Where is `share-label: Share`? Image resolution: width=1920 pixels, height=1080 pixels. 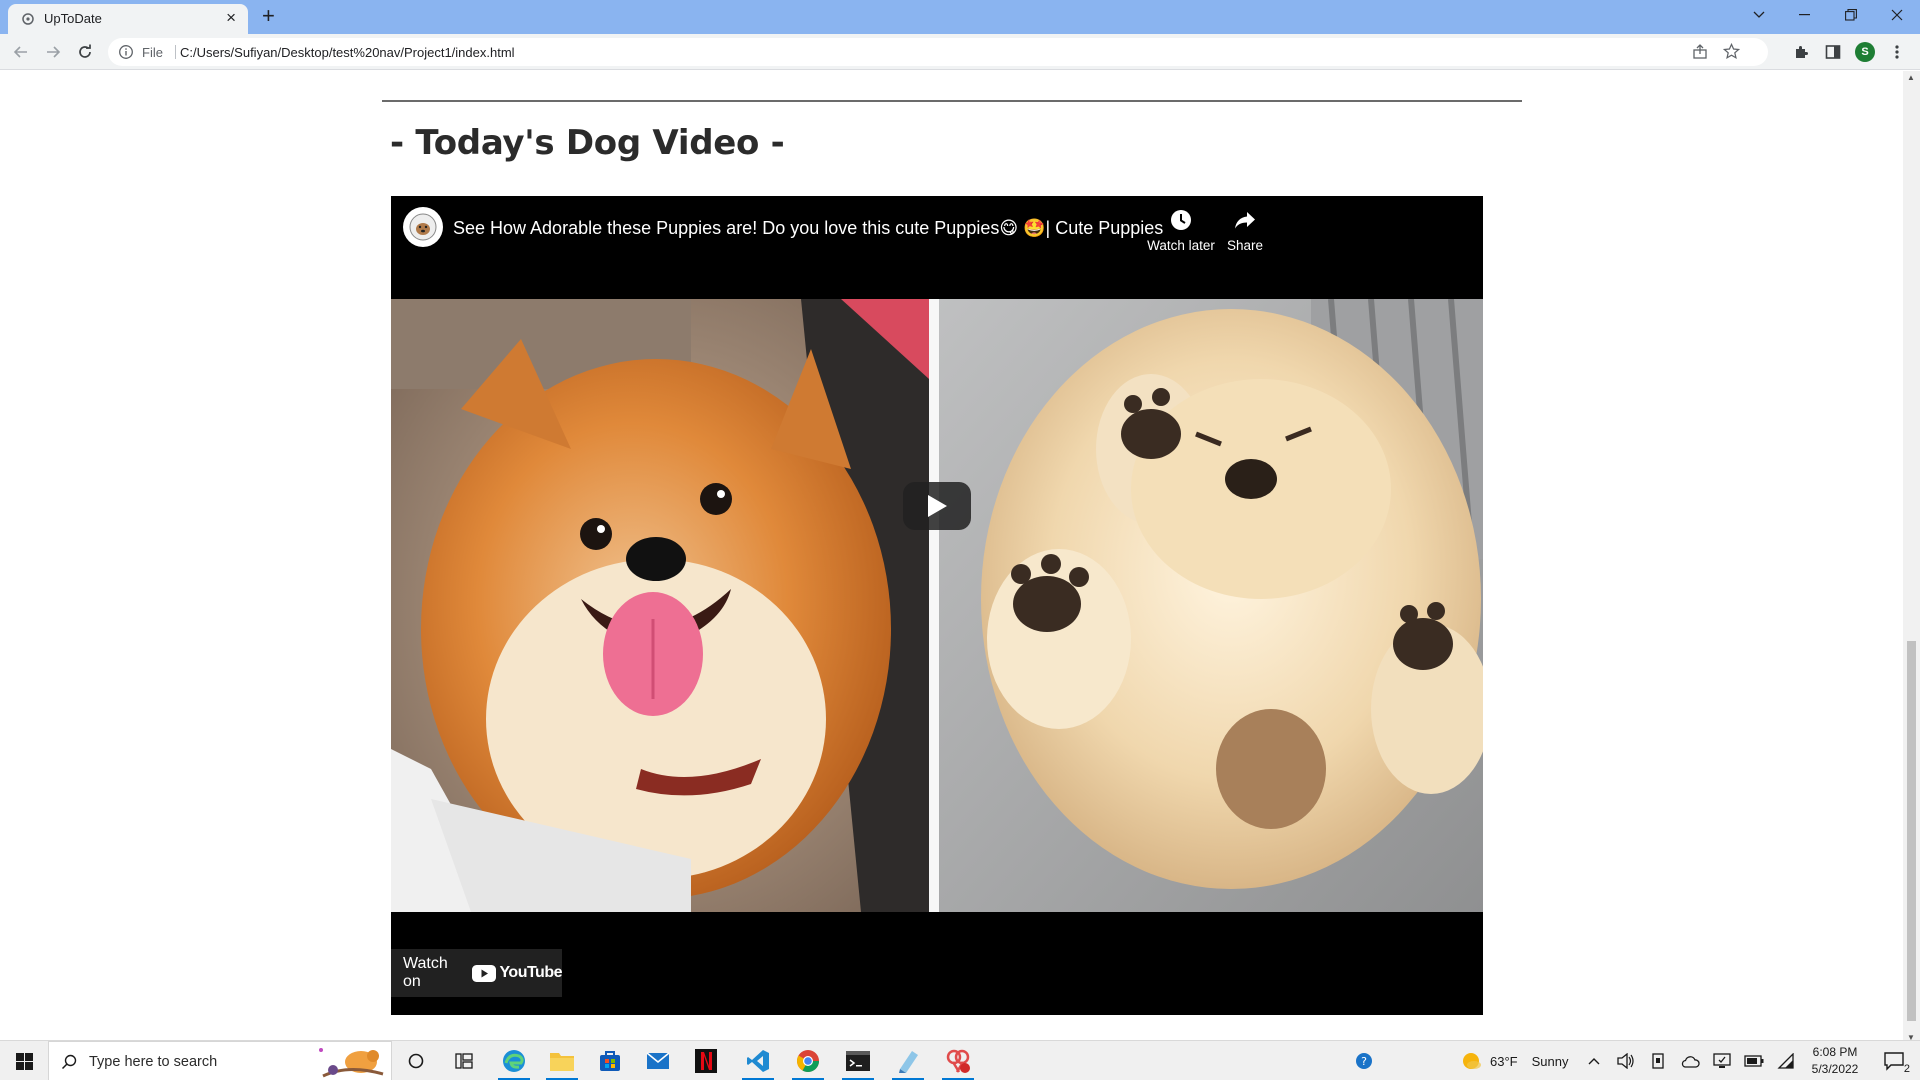 share-label: Share is located at coordinates (1245, 245).